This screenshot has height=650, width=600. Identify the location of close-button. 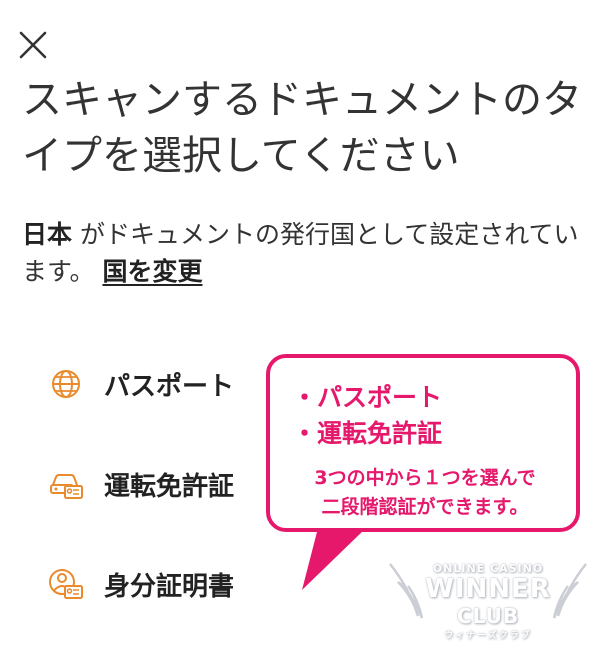
(33, 45).